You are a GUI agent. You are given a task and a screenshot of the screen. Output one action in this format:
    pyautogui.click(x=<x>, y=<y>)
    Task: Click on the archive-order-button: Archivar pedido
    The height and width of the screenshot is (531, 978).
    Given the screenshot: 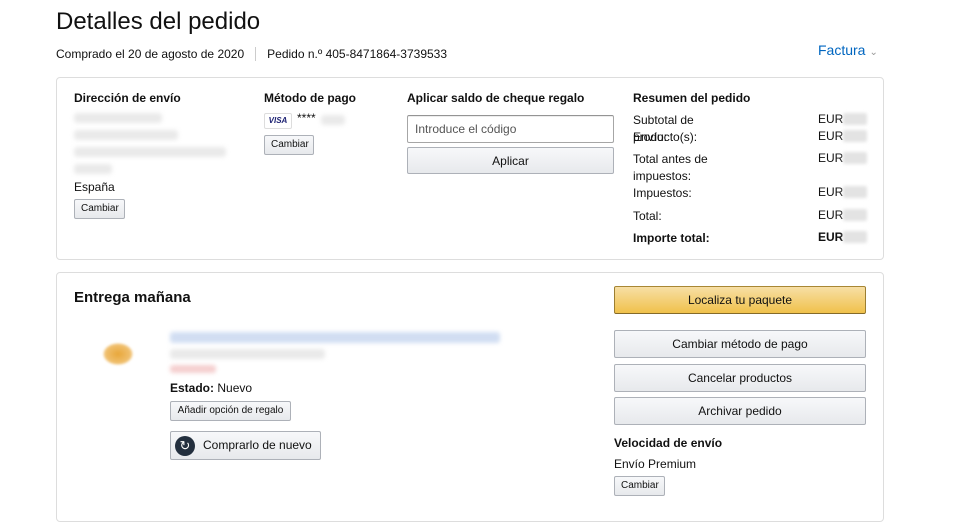 What is the action you would take?
    pyautogui.click(x=740, y=411)
    